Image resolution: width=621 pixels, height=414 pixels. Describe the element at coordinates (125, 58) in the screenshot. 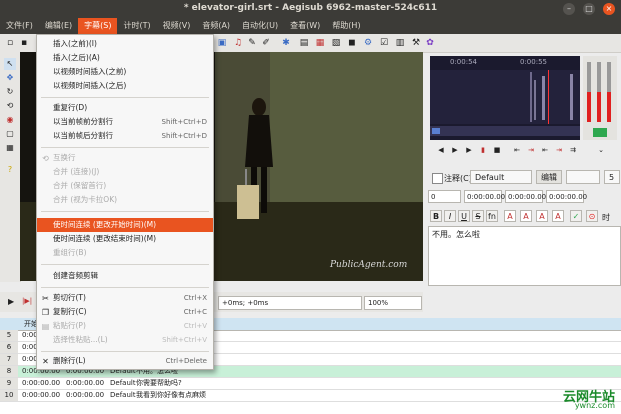

I see `menu-item-insert-after: 插入(之后)(A)` at that location.